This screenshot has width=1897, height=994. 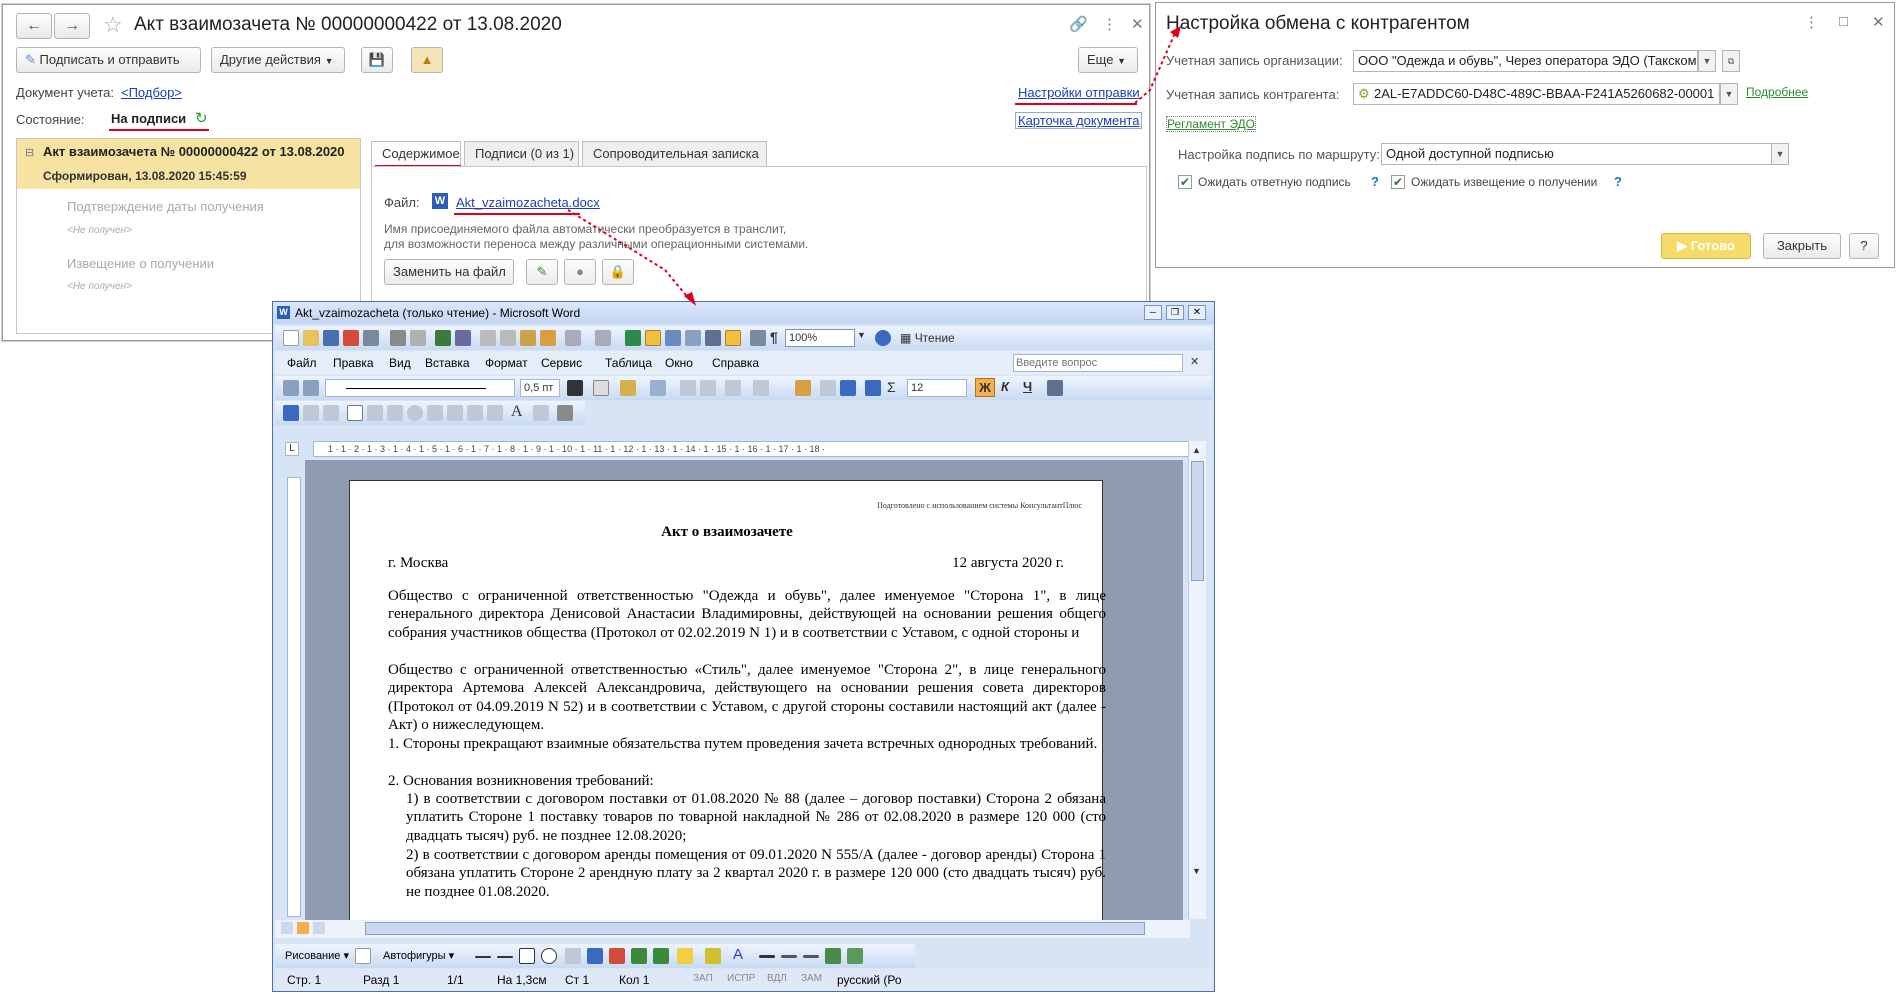 I want to click on form-field-icon, so click(x=311, y=413).